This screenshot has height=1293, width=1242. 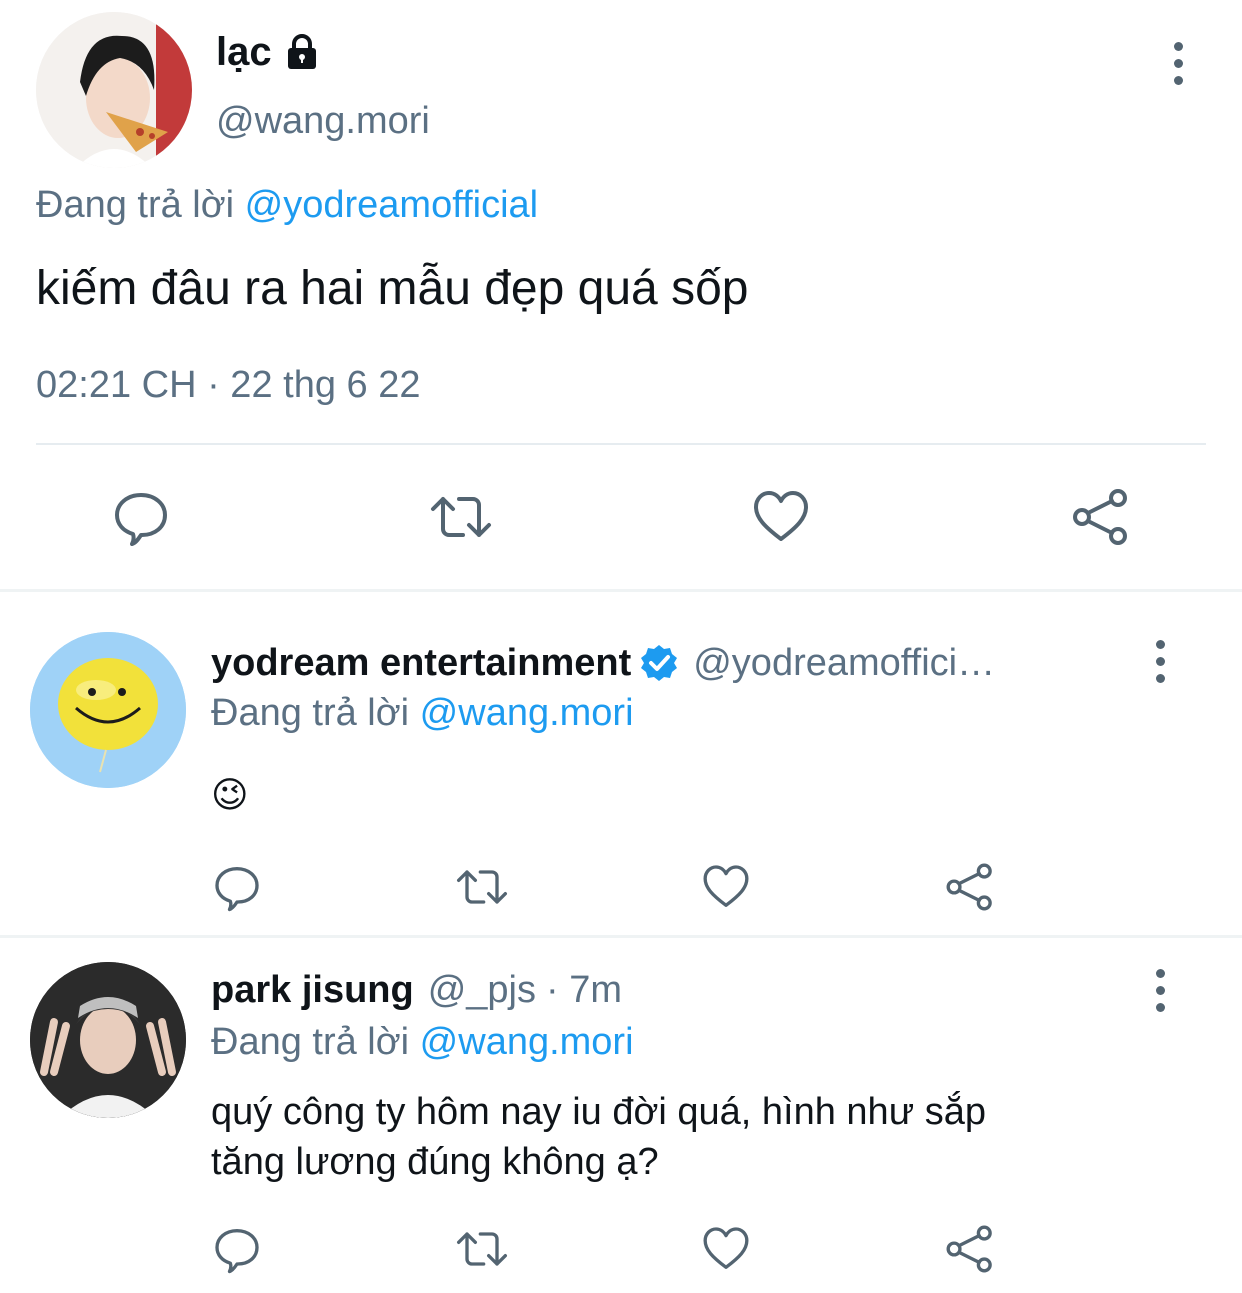 I want to click on handle: @_pjs, so click(x=482, y=990).